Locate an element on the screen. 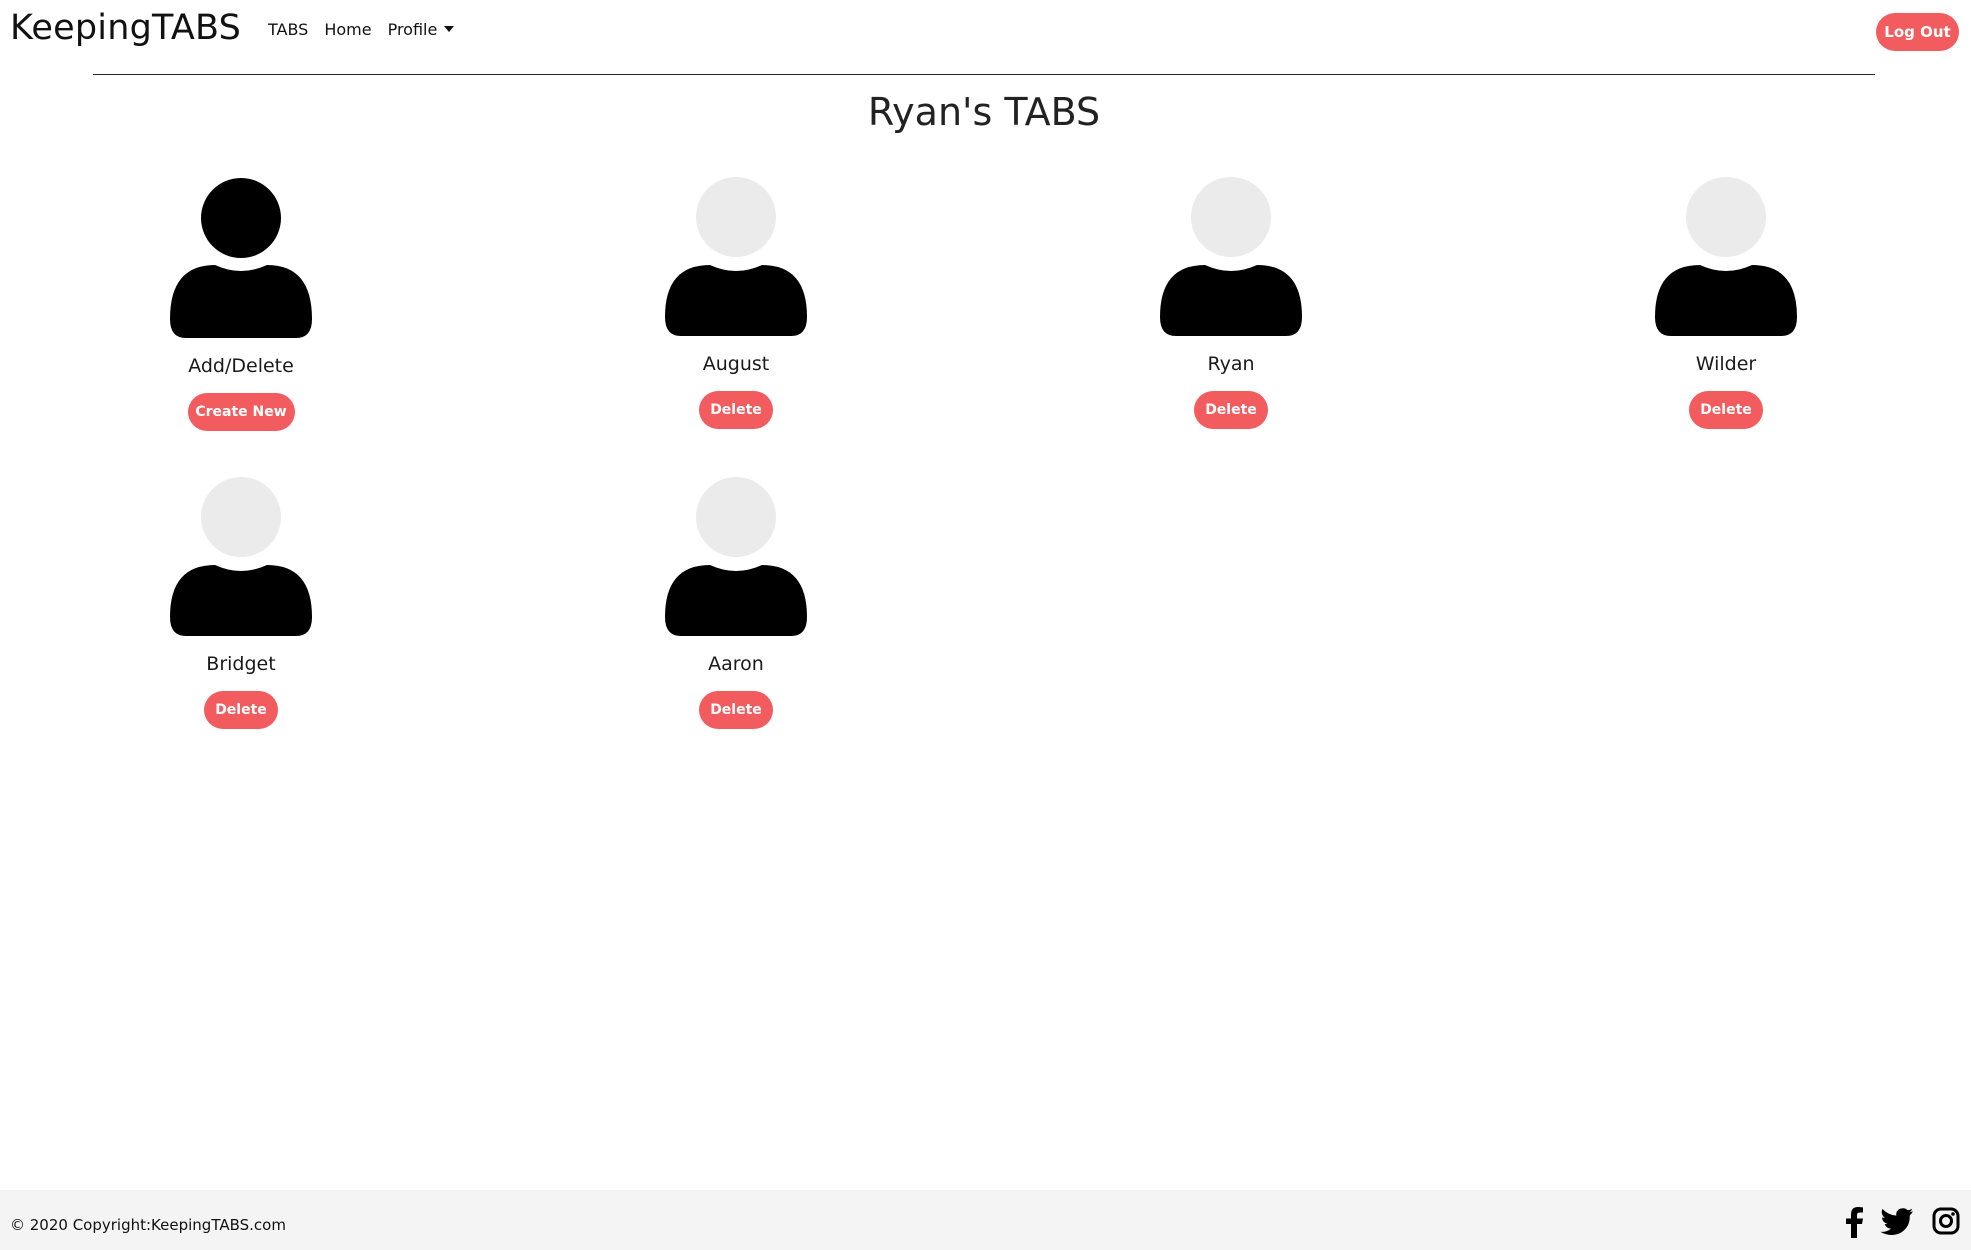 Image resolution: width=1971 pixels, height=1250 pixels. create-new-button: Create New is located at coordinates (241, 412).